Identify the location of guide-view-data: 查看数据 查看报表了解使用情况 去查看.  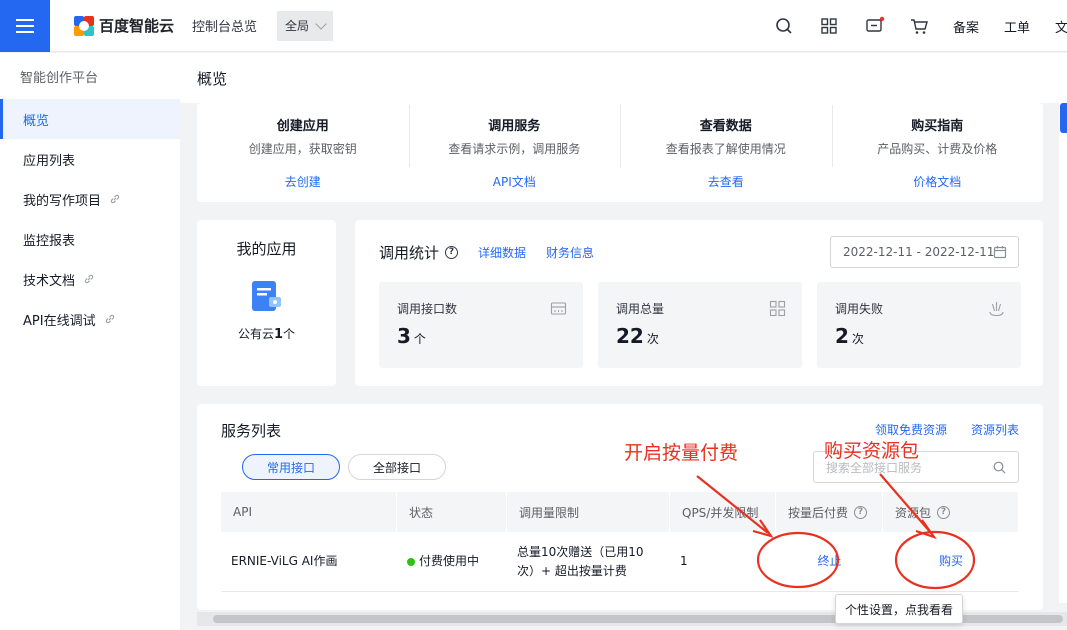
(726, 152).